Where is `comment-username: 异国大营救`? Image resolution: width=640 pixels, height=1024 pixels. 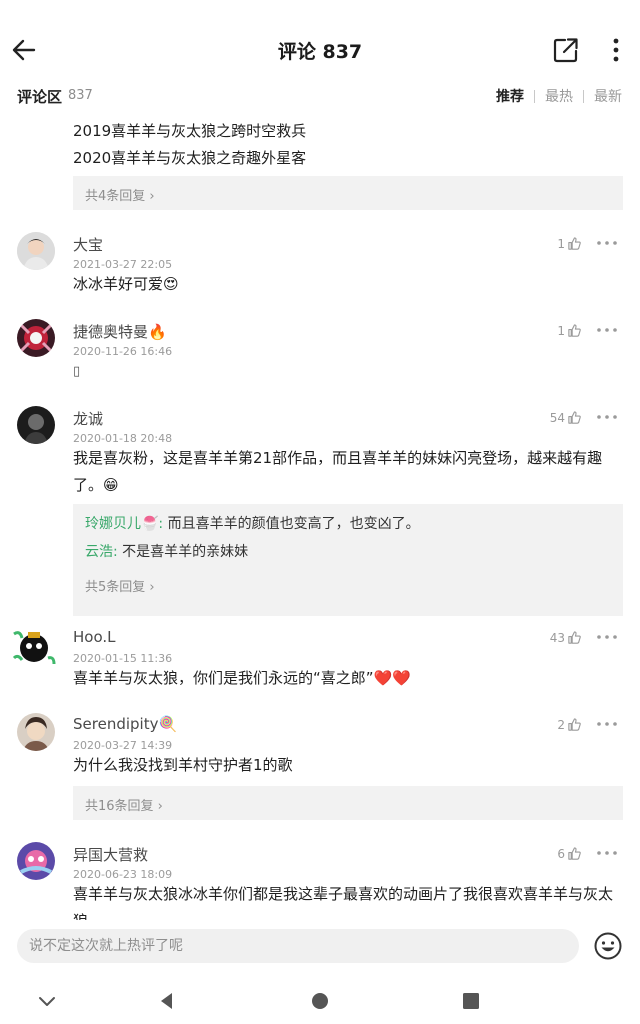
comment-username: 异国大营救 is located at coordinates (110, 854).